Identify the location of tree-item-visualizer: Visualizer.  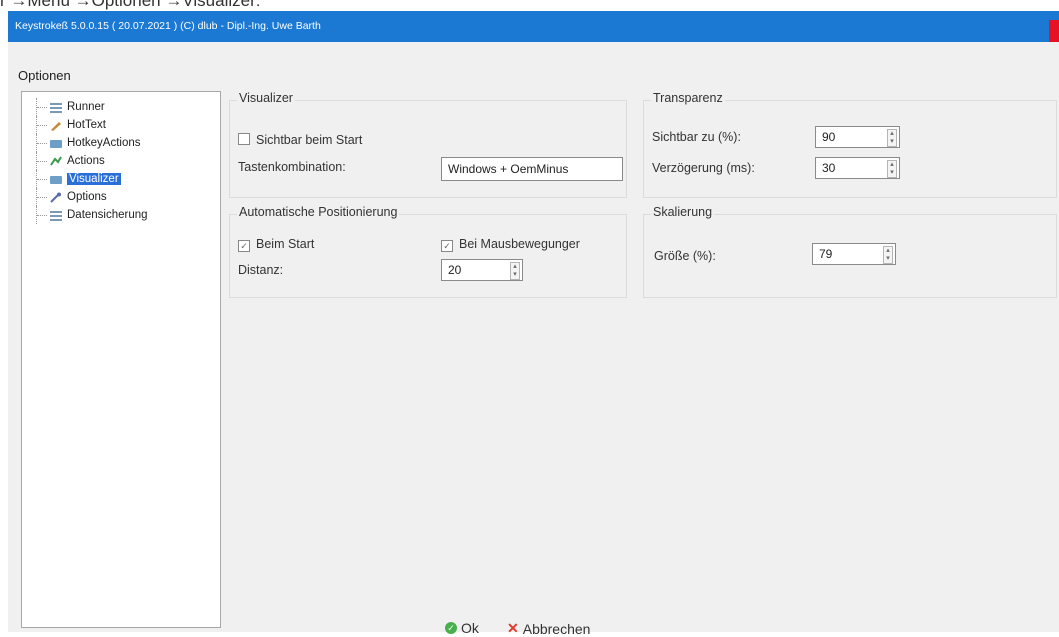
(71, 179).